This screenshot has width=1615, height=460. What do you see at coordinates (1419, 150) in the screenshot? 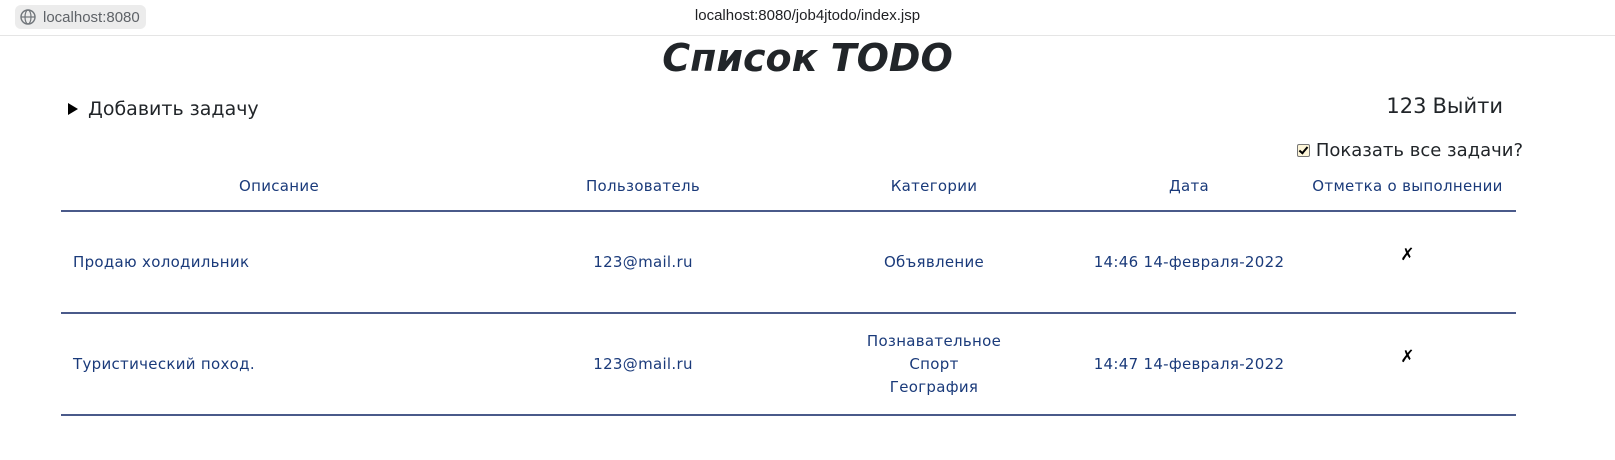
I see `show-all-label: Показать все задачи?` at bounding box center [1419, 150].